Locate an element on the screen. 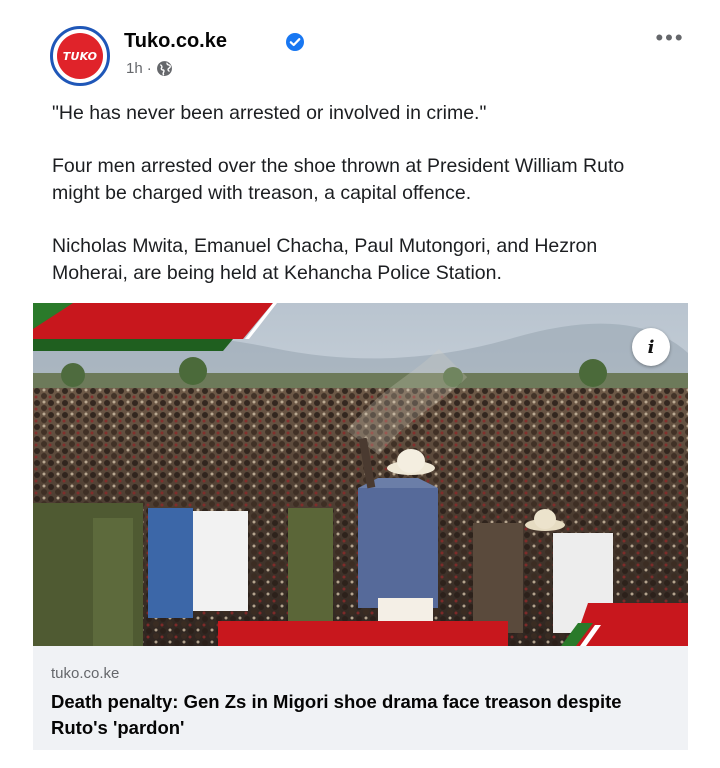 This screenshot has height=768, width=720. more-options-icon: ••• is located at coordinates (670, 37).